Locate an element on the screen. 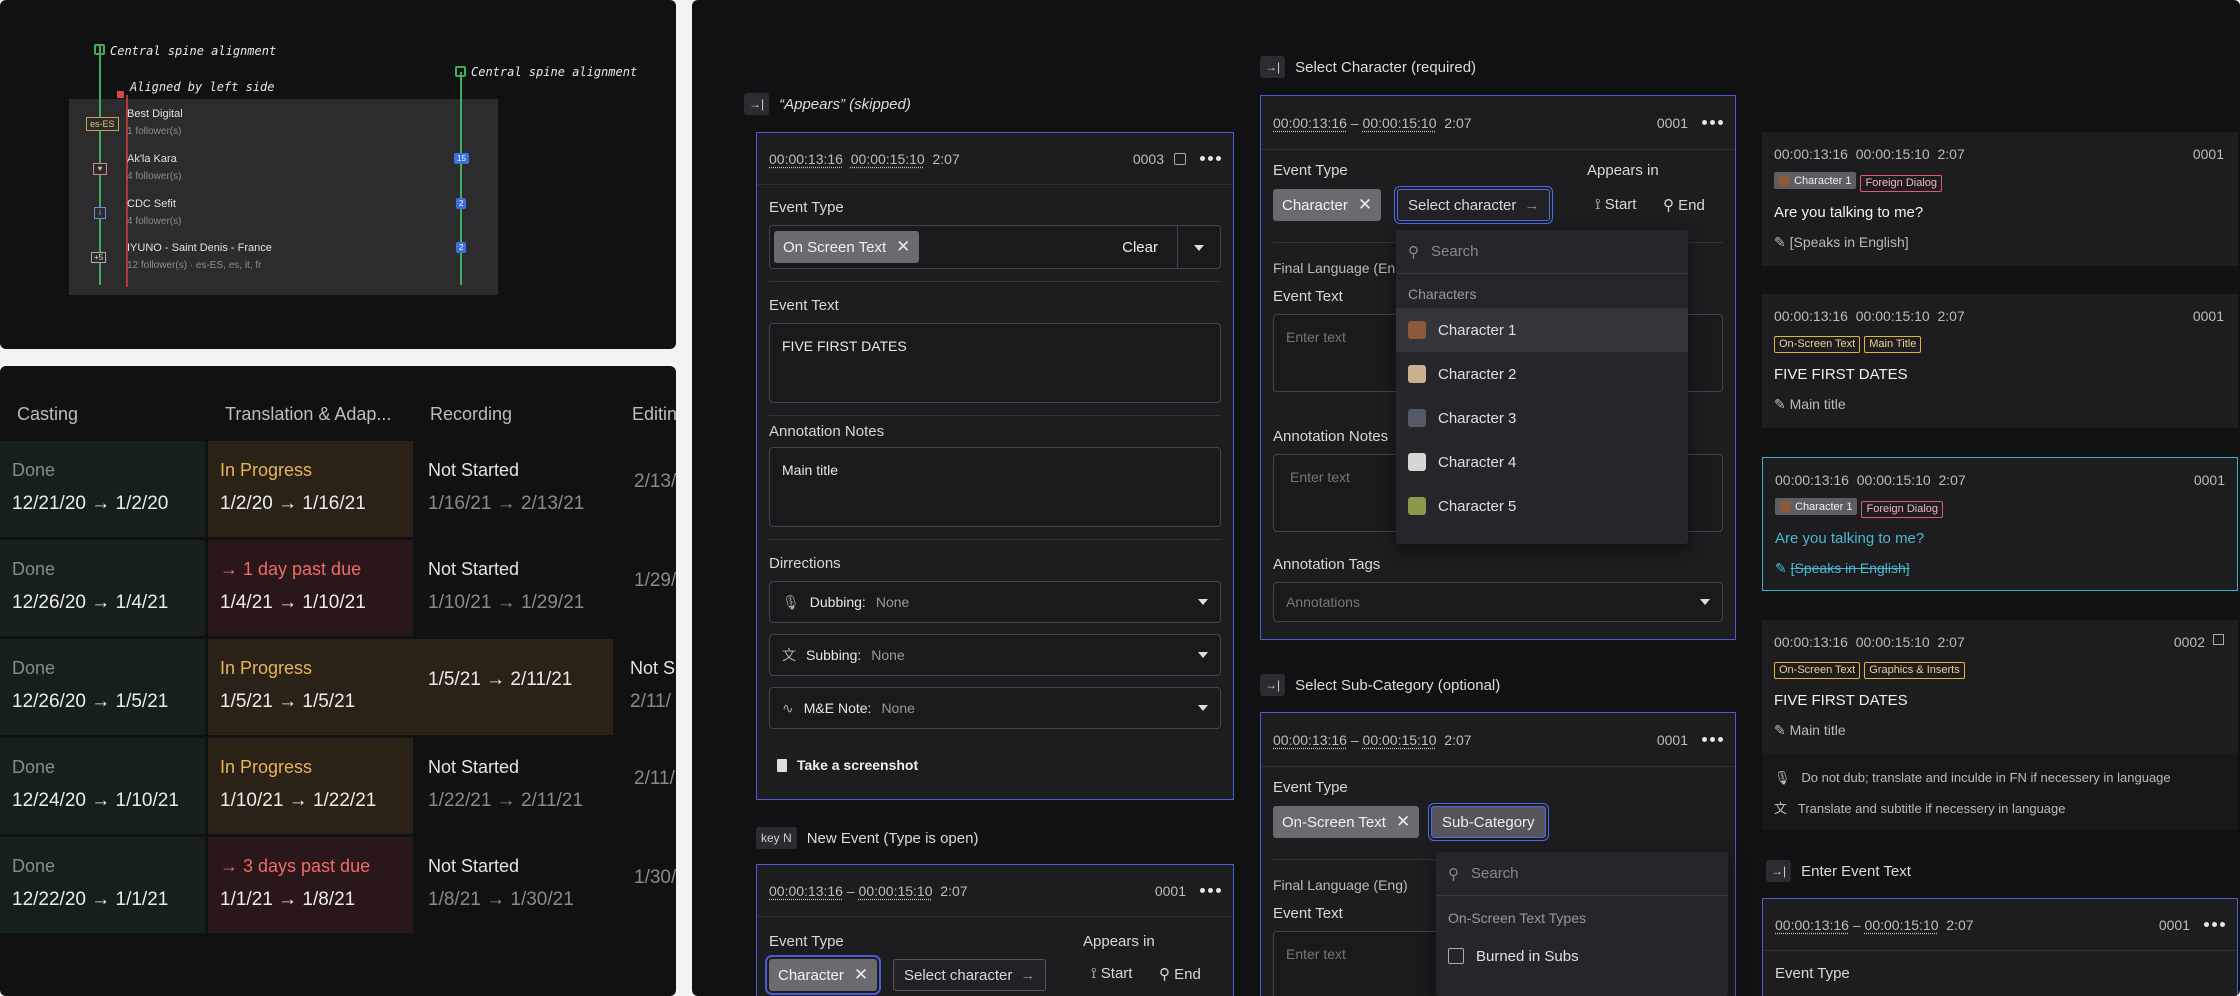 This screenshot has height=996, width=2240. more-badge: +5 is located at coordinates (99, 257).